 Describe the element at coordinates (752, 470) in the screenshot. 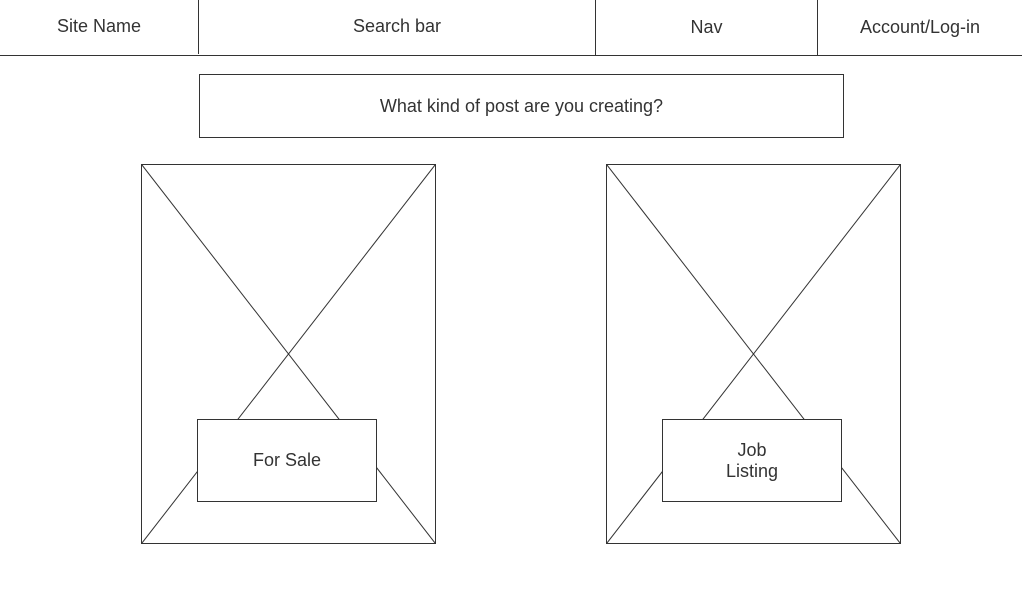

I see `job-listing-label-line: Listing` at that location.